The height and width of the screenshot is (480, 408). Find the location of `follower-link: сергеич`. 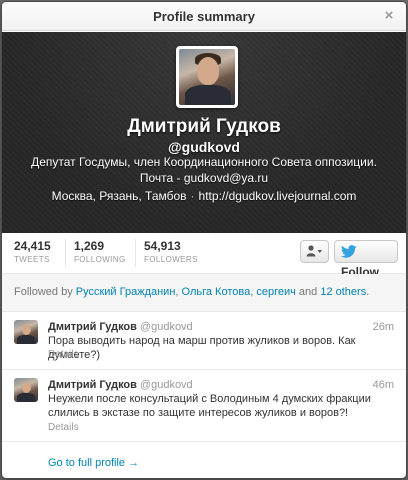

follower-link: сергеич is located at coordinates (276, 292).